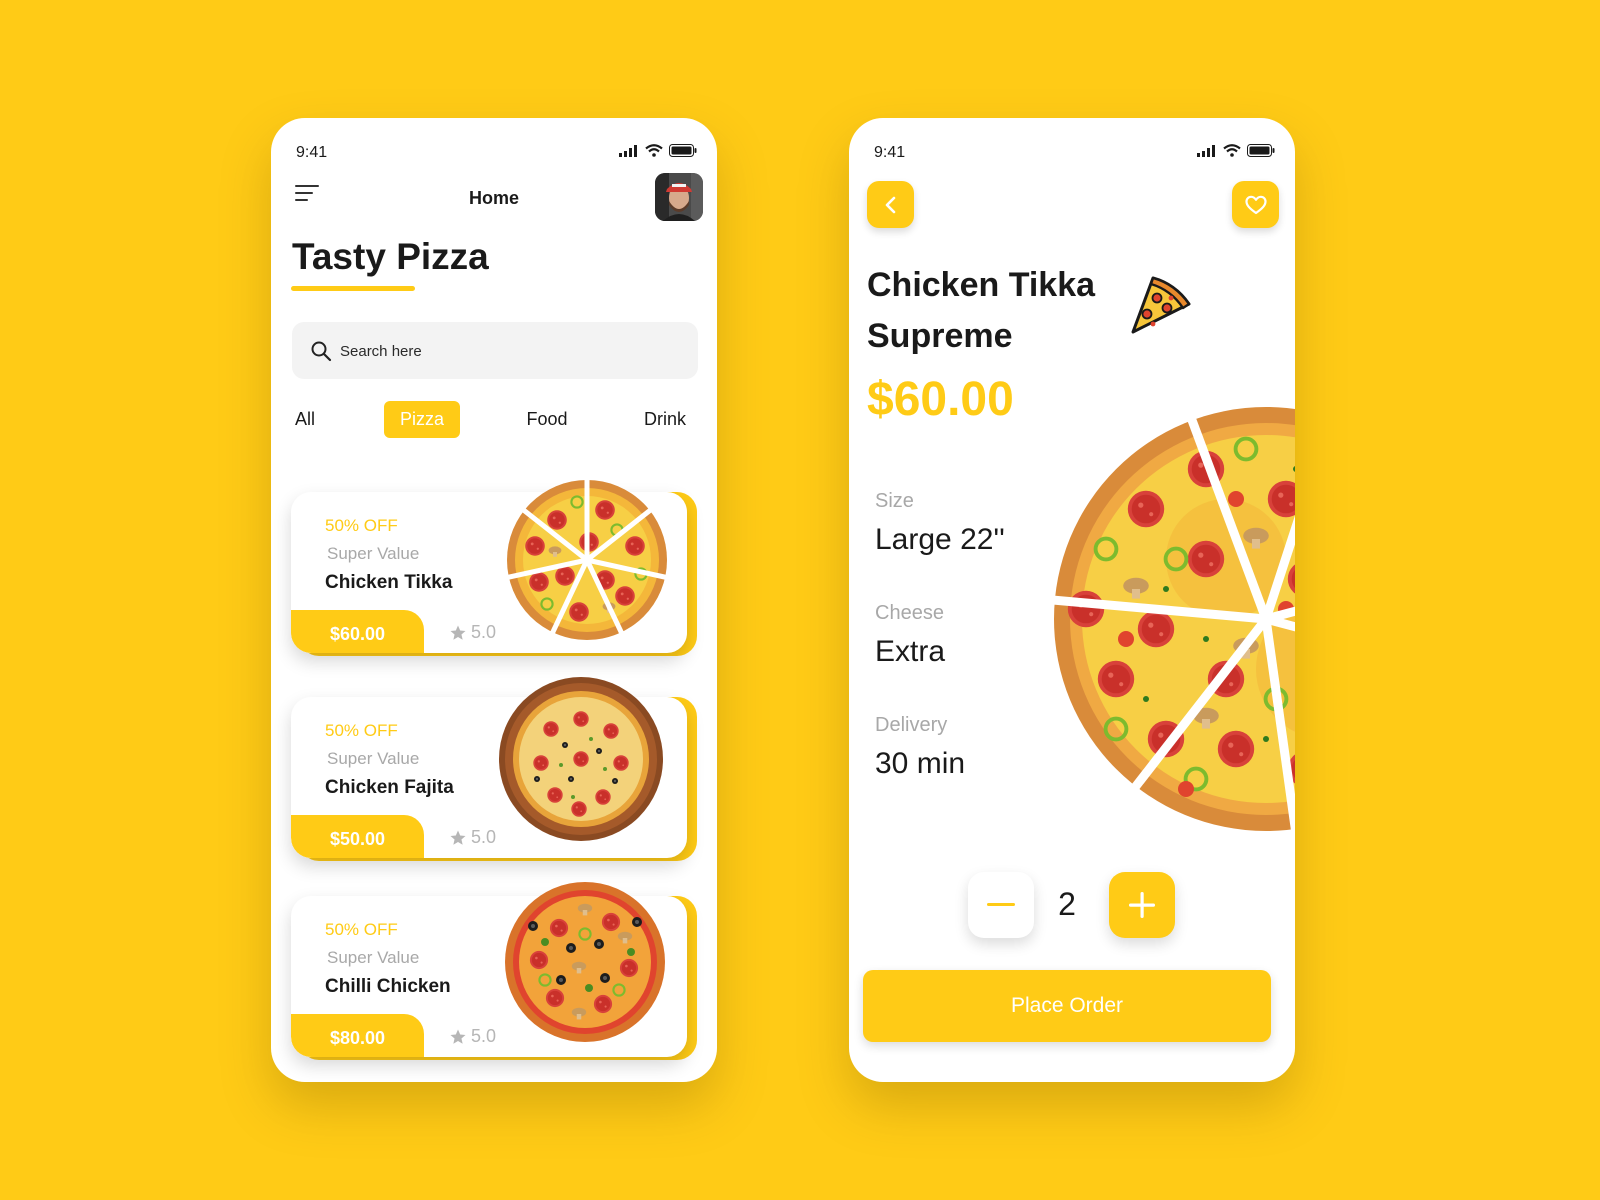 This screenshot has width=1600, height=1200. What do you see at coordinates (388, 986) in the screenshot?
I see `product-name: Chilli Chicken` at bounding box center [388, 986].